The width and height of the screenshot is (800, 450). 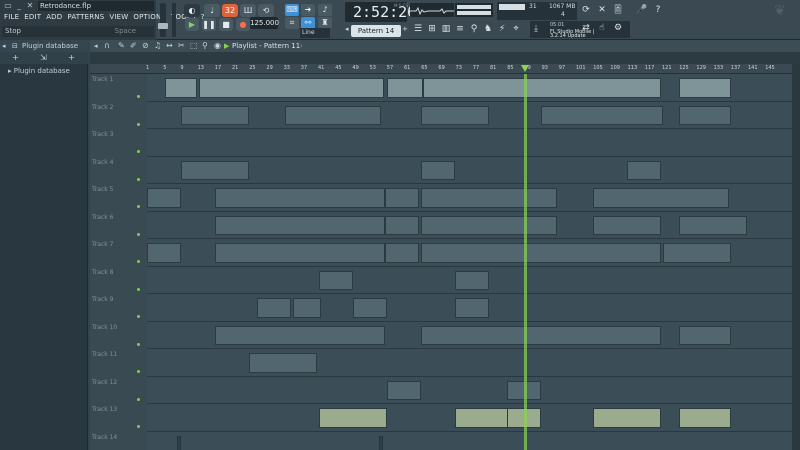 I want to click on pattern-song-toggle: ◐, so click(x=192, y=10).